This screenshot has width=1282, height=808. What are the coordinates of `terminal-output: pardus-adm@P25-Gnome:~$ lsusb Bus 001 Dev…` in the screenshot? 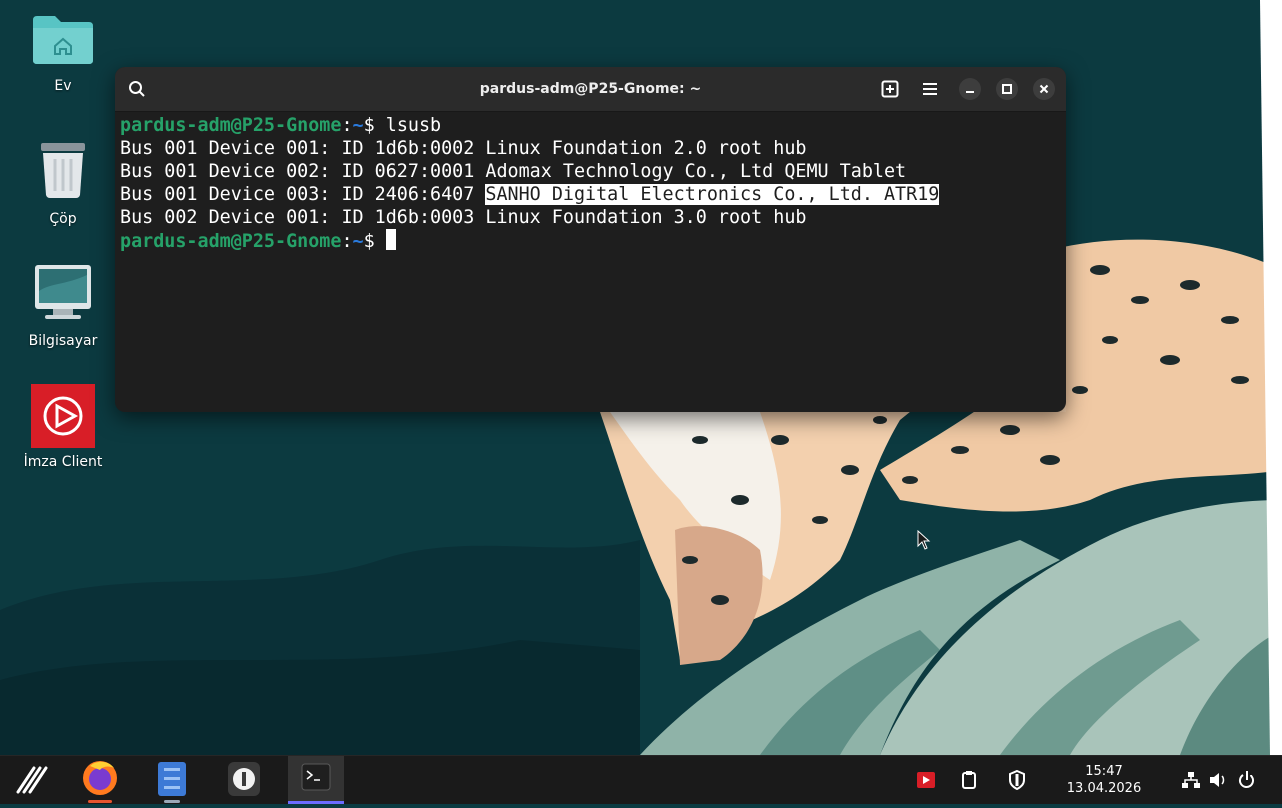 It's located at (590, 183).